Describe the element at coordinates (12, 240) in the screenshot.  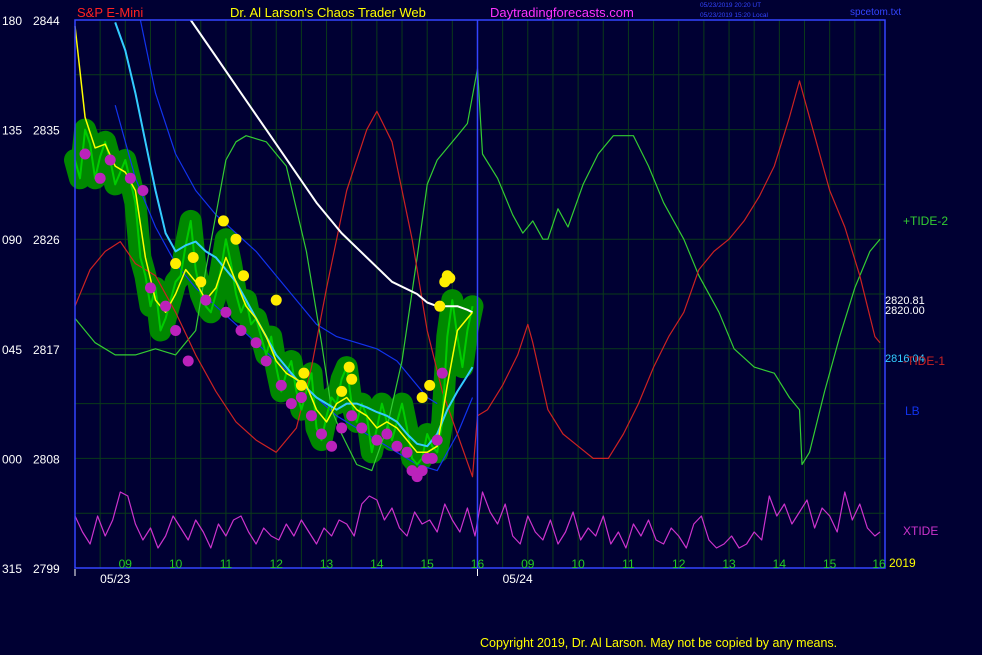
I see `index-tick-label: 090` at that location.